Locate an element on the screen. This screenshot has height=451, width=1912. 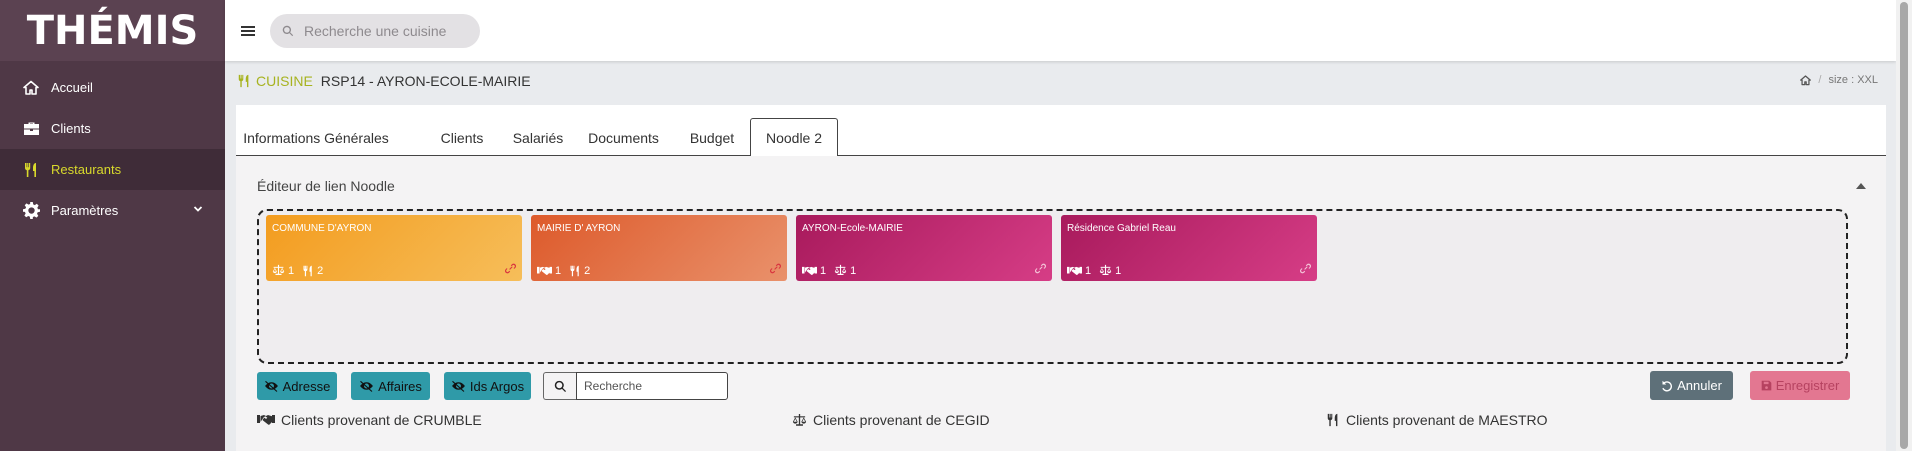
cuisine-search is located at coordinates (375, 30).